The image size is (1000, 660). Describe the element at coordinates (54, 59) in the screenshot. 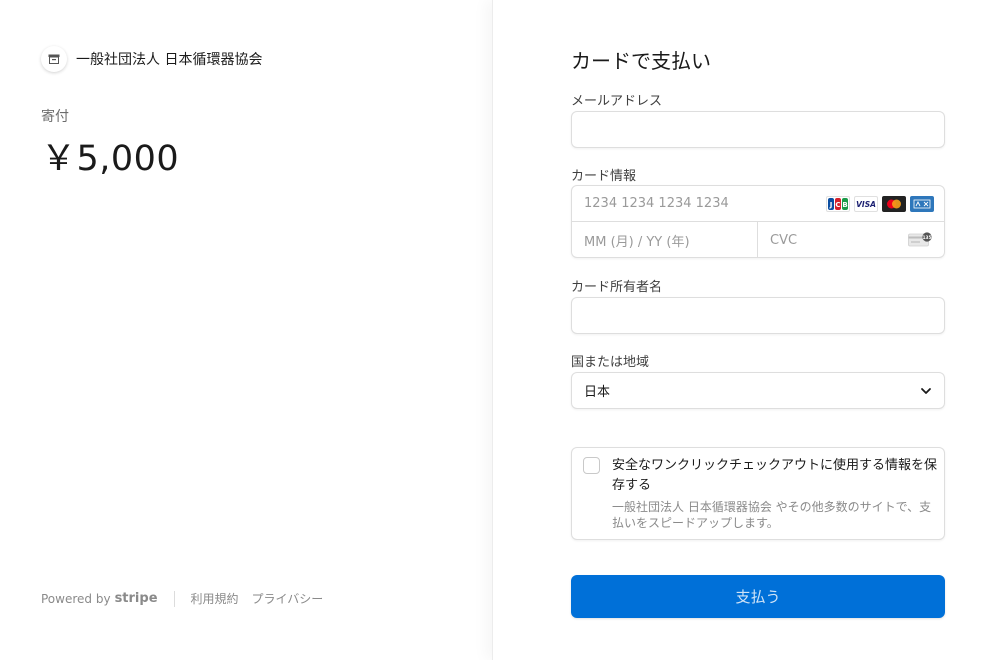

I see `store-icon` at that location.